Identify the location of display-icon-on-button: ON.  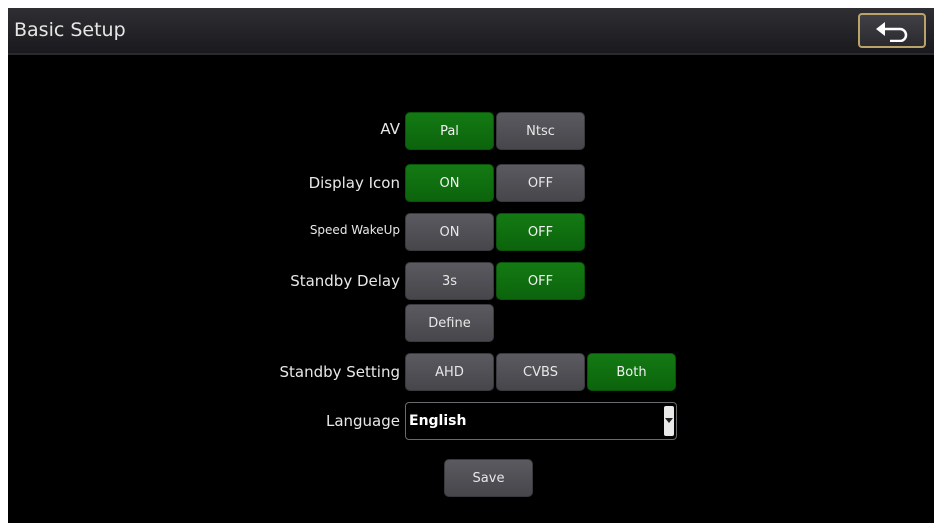
(449, 183).